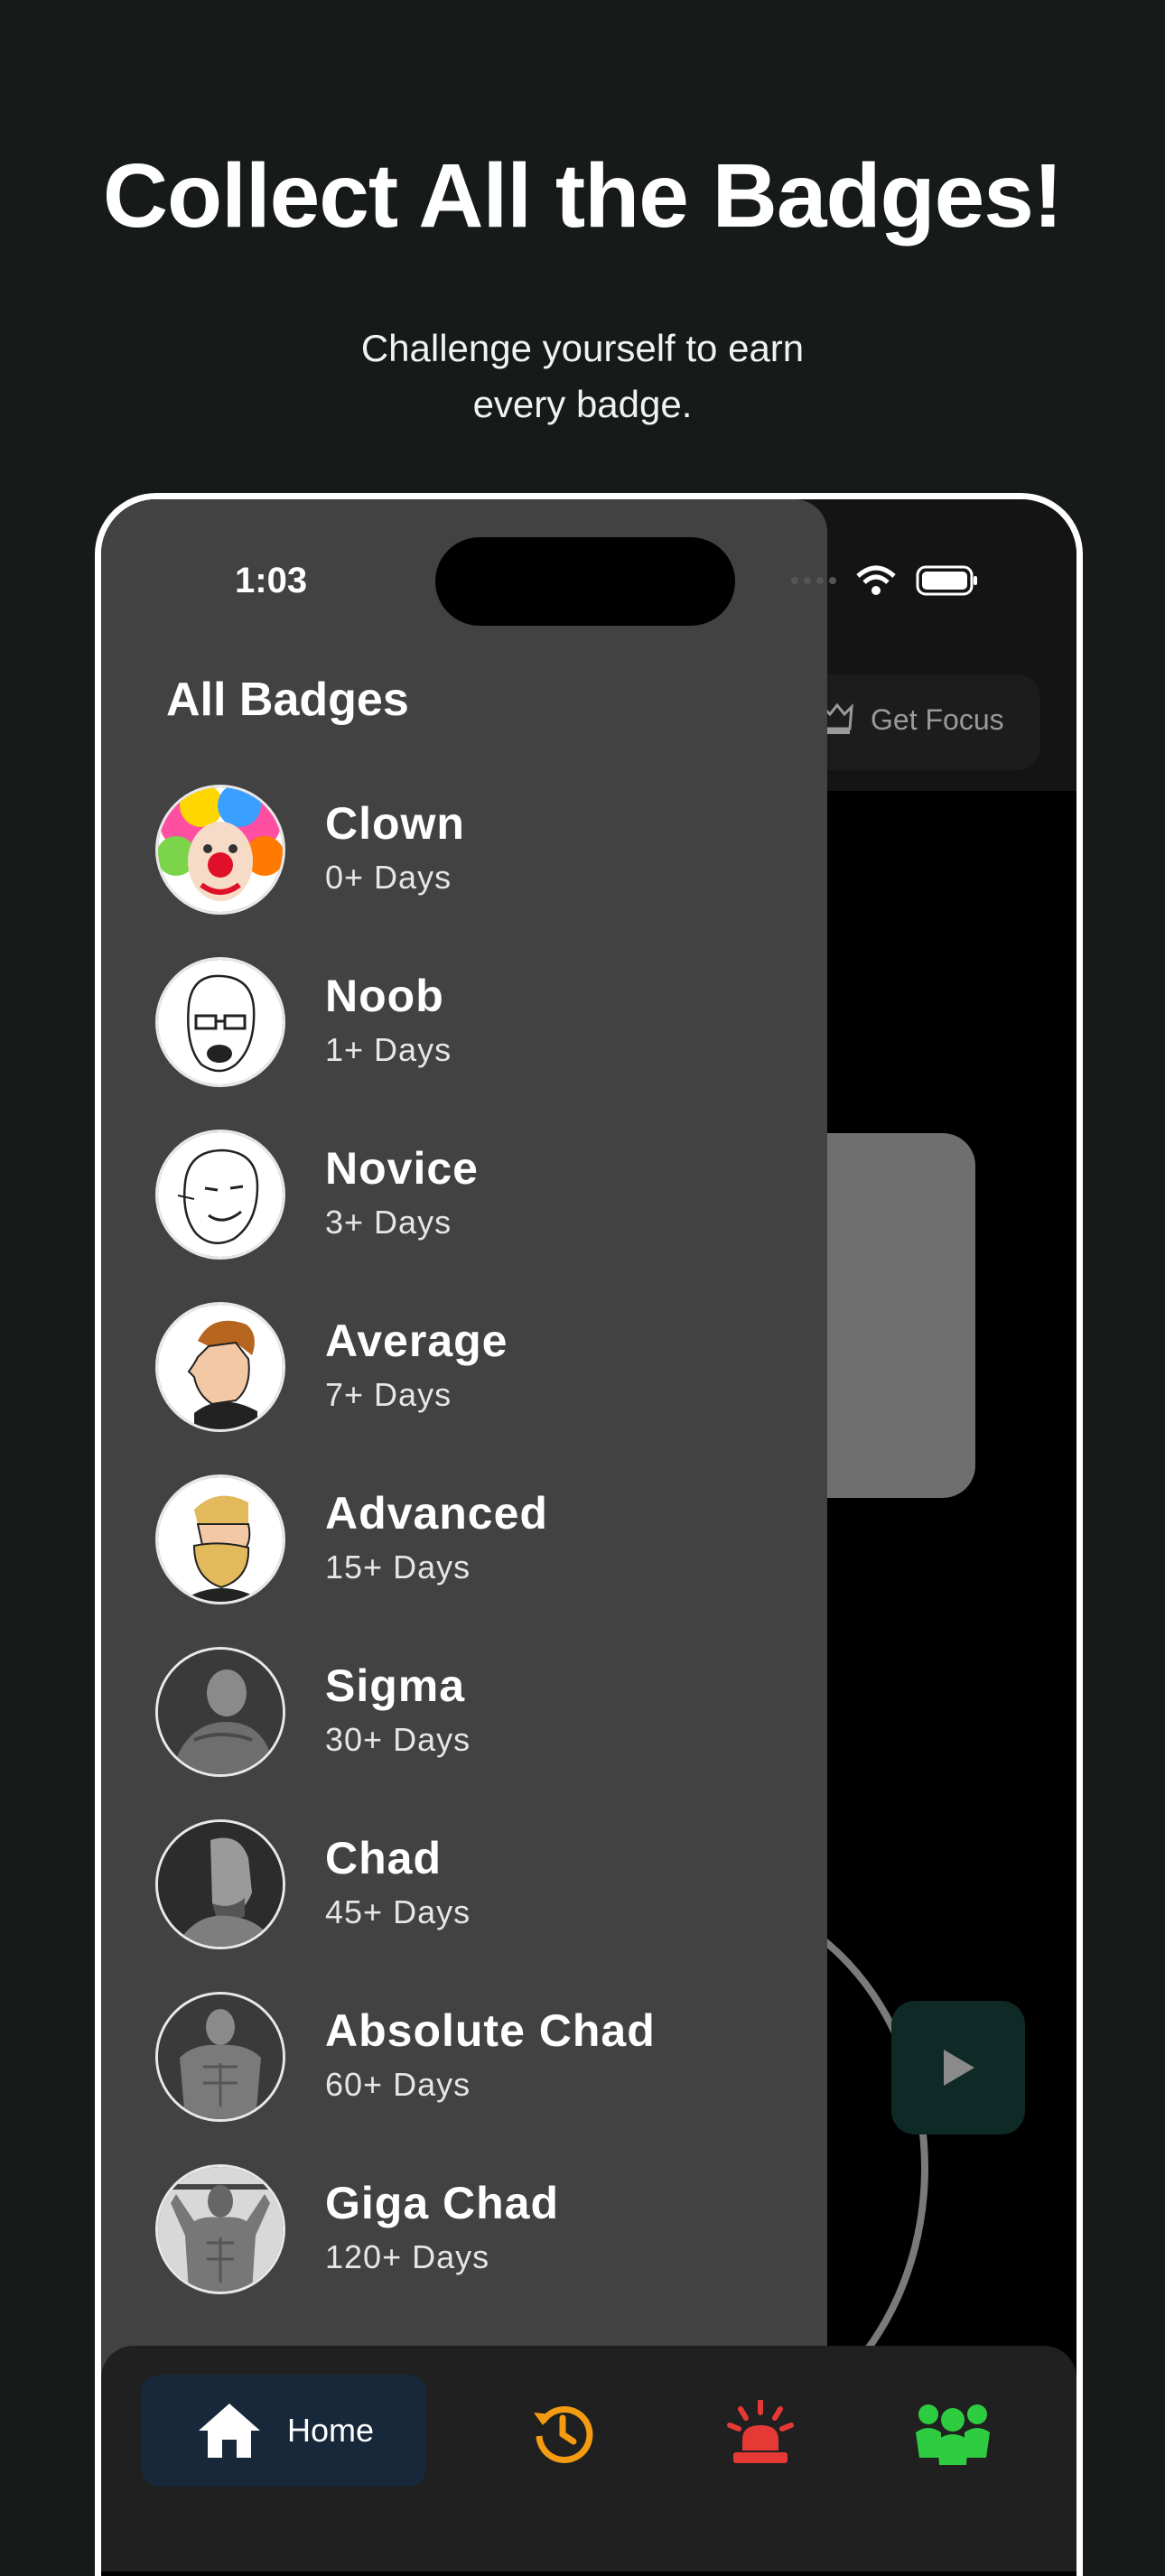  I want to click on home-icon, so click(229, 2431).